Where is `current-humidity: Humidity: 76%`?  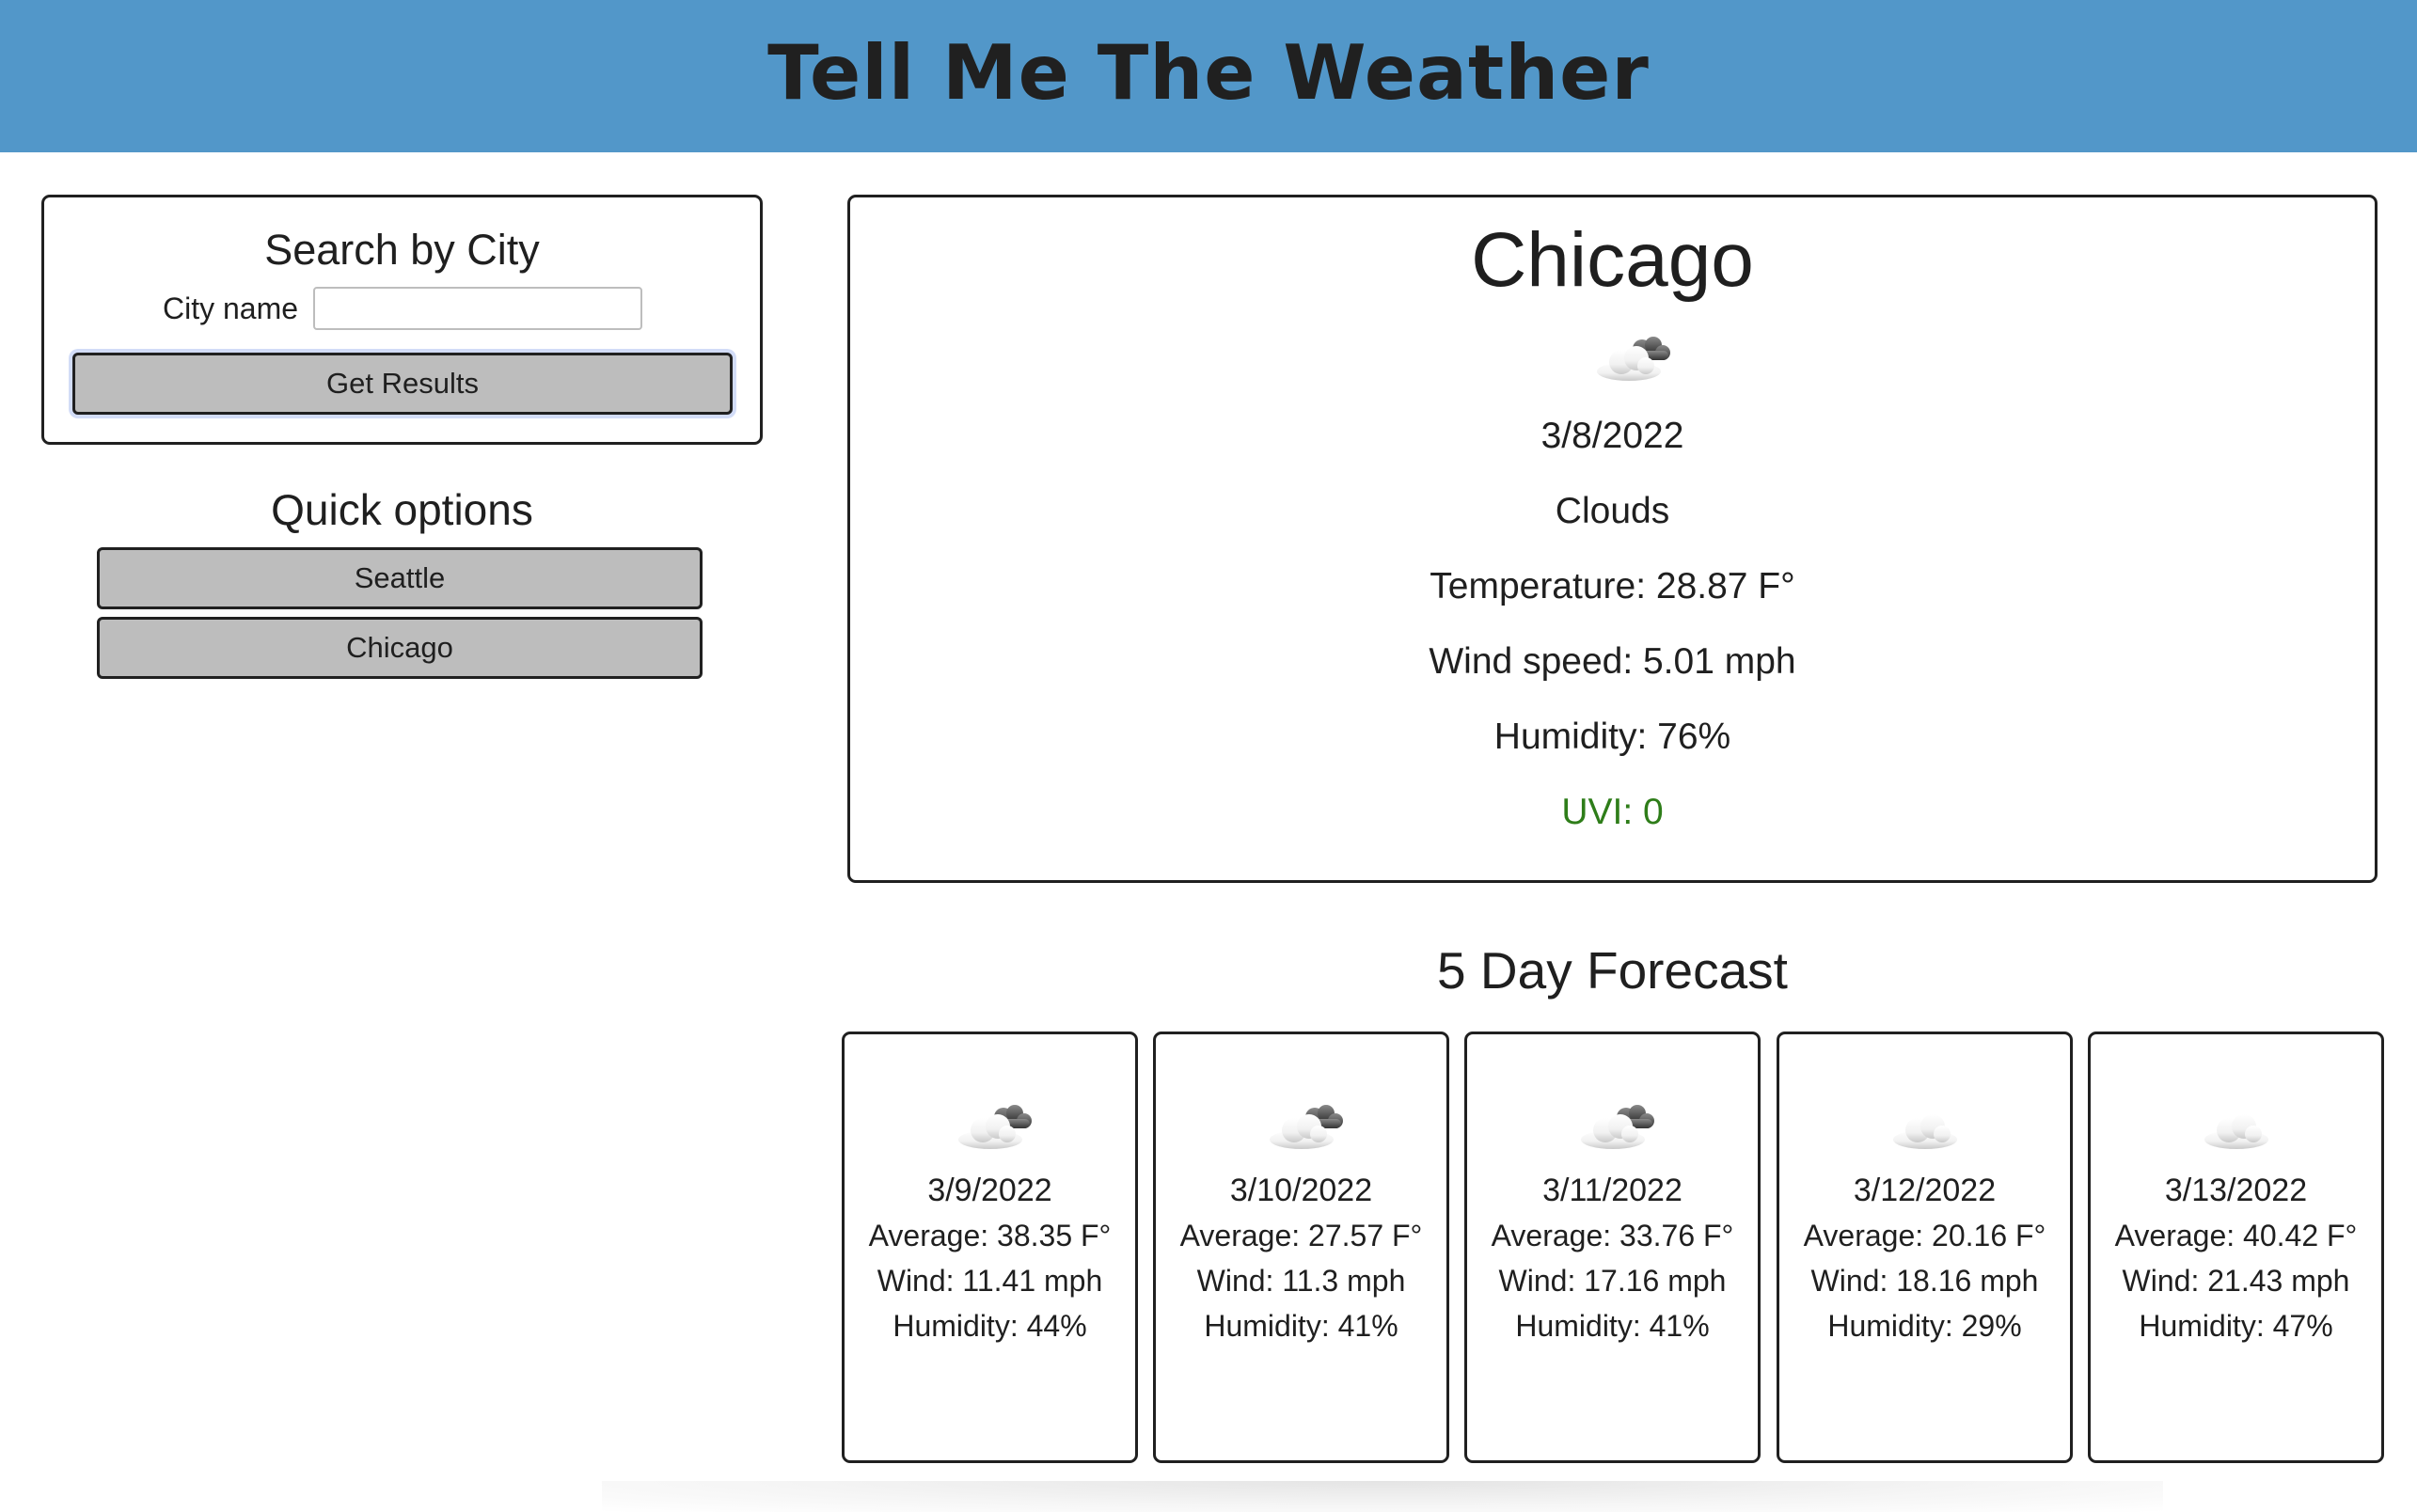
current-humidity: Humidity: 76% is located at coordinates (1612, 737).